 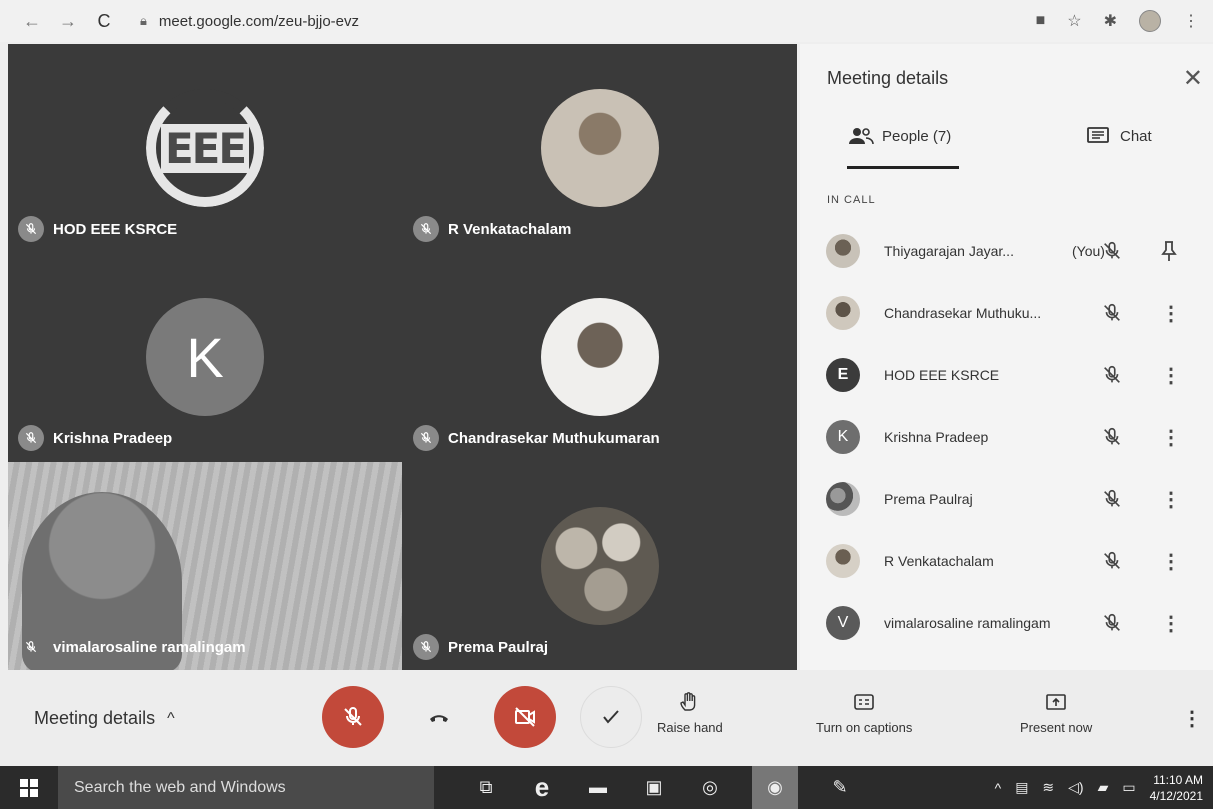 I want to click on reload-icon: C, so click(x=104, y=21).